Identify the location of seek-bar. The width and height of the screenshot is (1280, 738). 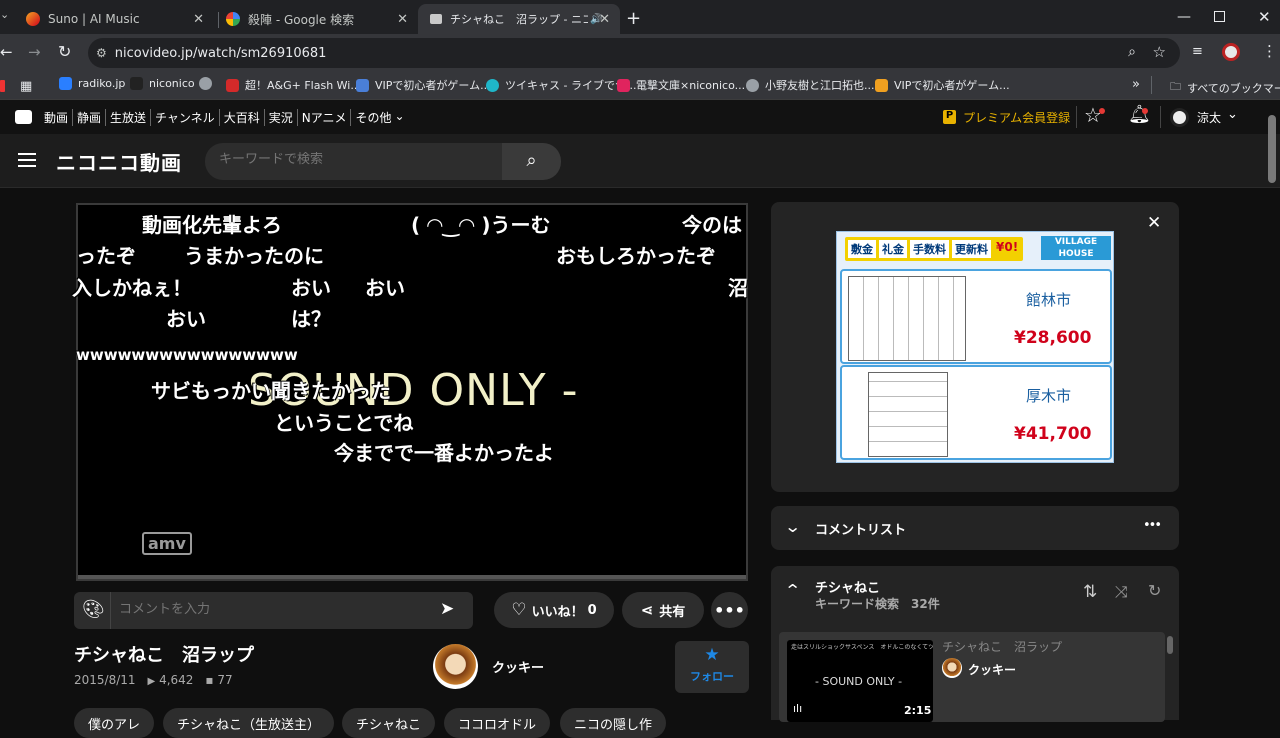
(412, 577).